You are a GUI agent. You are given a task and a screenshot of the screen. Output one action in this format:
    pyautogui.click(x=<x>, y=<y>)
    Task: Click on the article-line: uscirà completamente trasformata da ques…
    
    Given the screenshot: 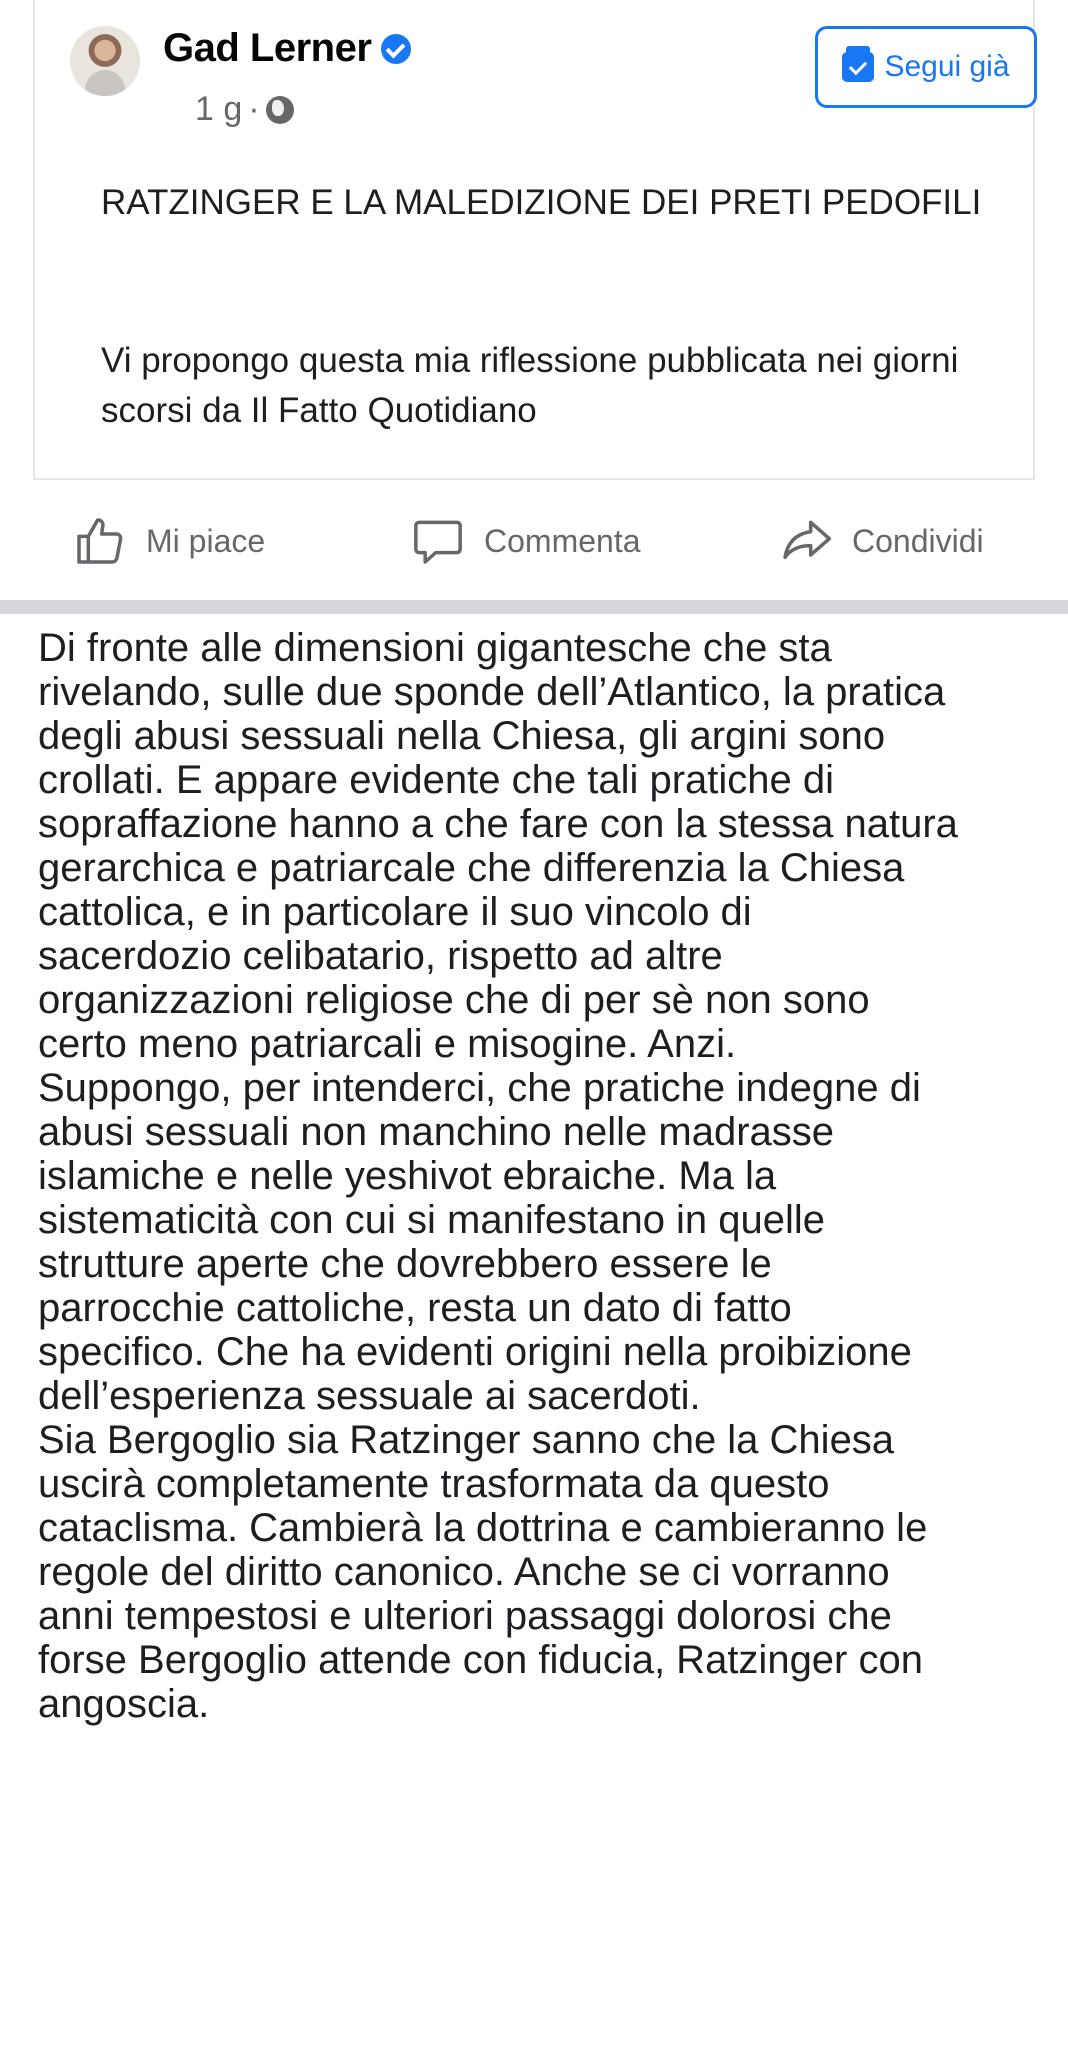 What is the action you would take?
    pyautogui.click(x=434, y=1484)
    